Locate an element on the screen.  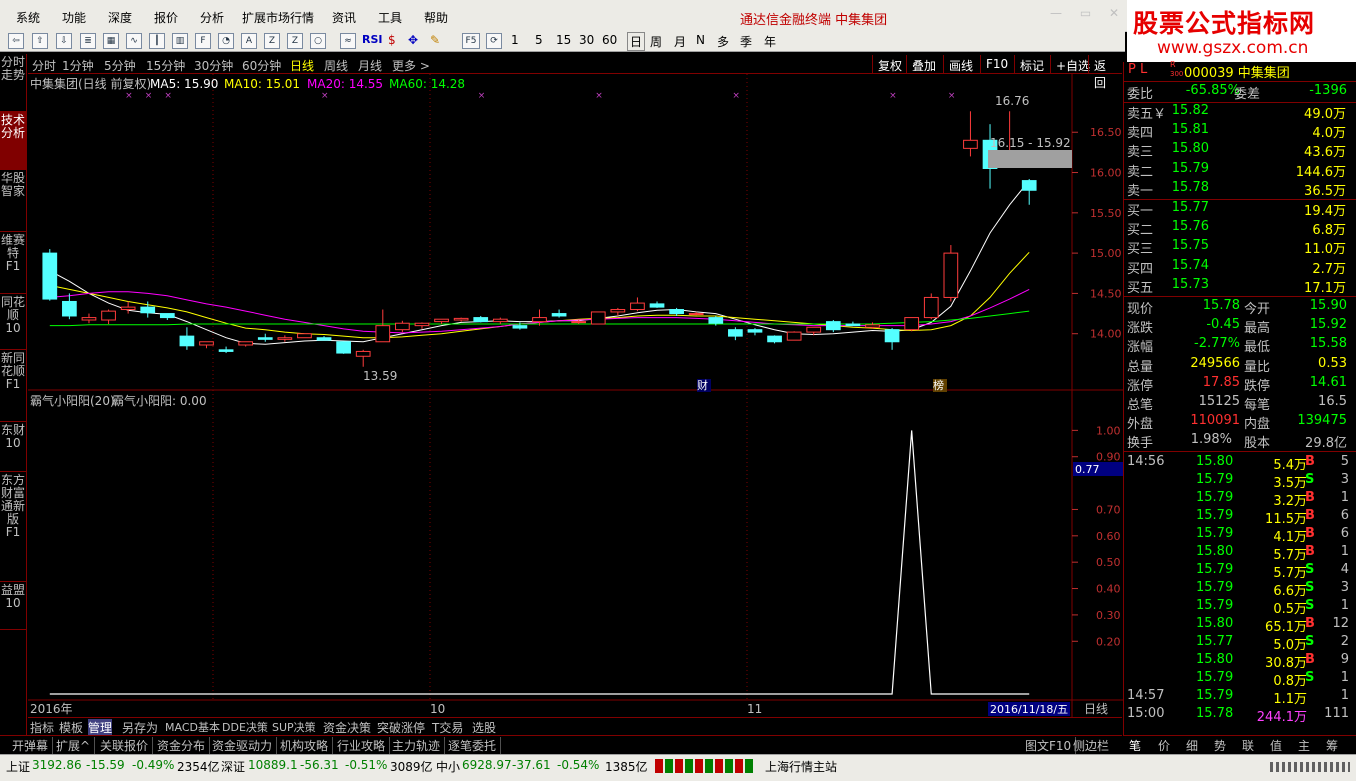
fa-icon: A is located at coordinates (249, 41).